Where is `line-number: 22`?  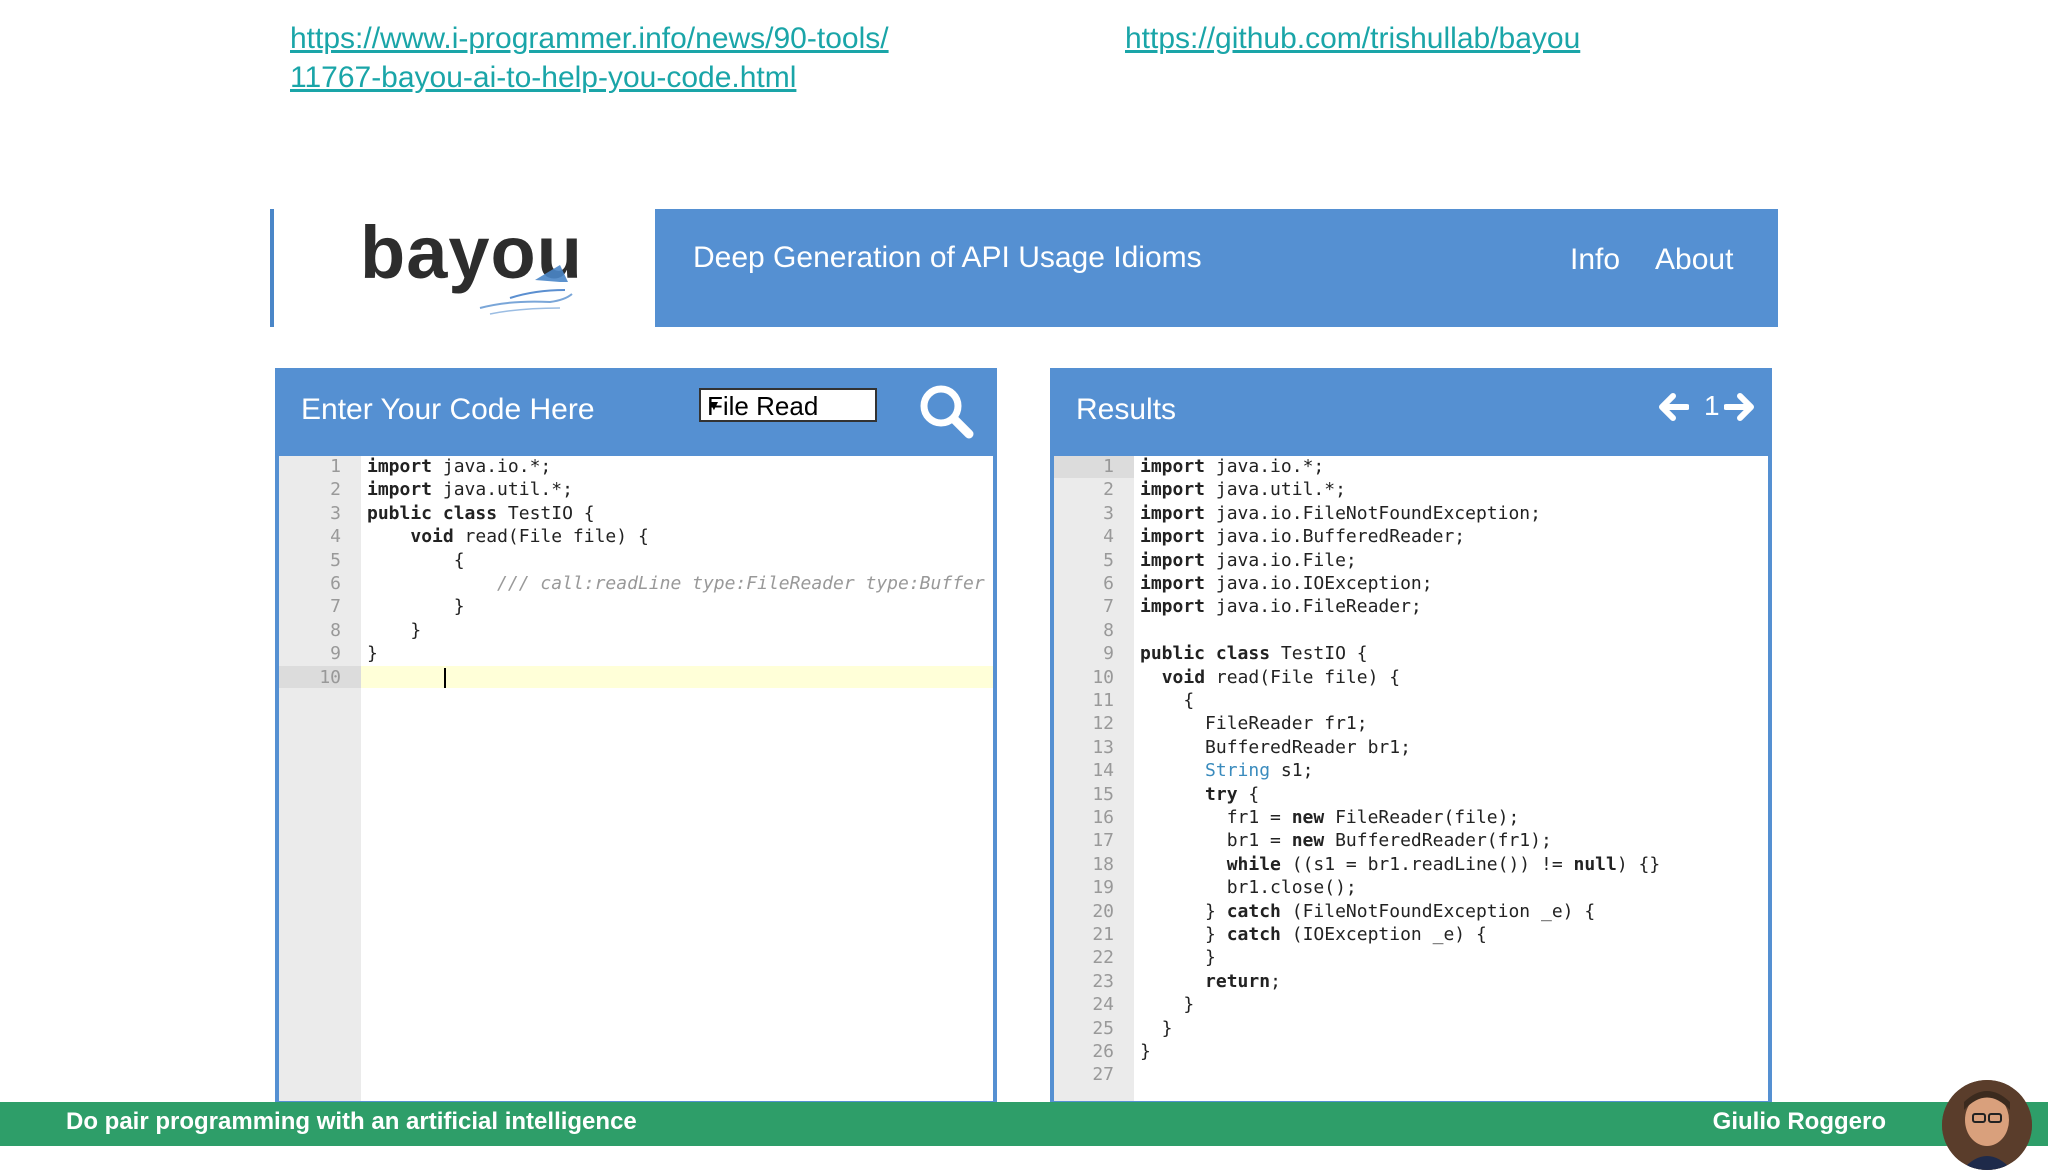 line-number: 22 is located at coordinates (1103, 958).